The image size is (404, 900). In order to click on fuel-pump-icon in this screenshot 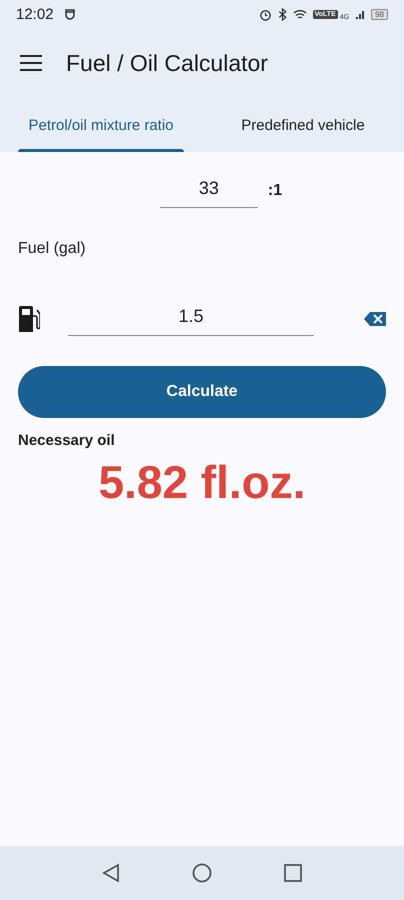, I will do `click(29, 319)`.